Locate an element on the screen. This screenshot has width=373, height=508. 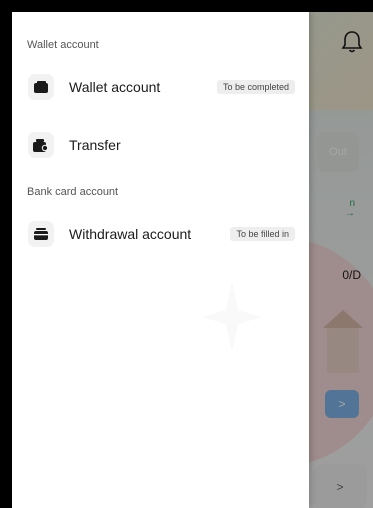
status-badge: To be completed is located at coordinates (255, 87).